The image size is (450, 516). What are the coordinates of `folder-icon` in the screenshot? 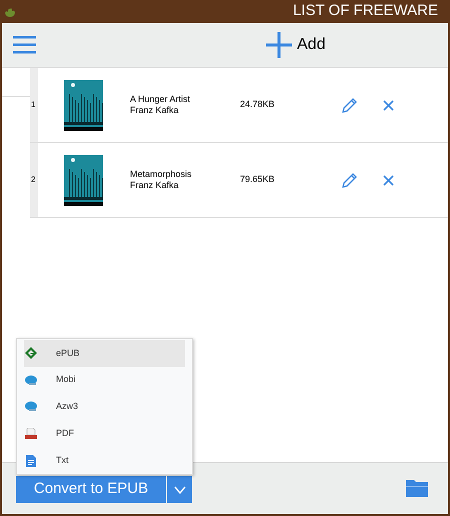 It's located at (417, 488).